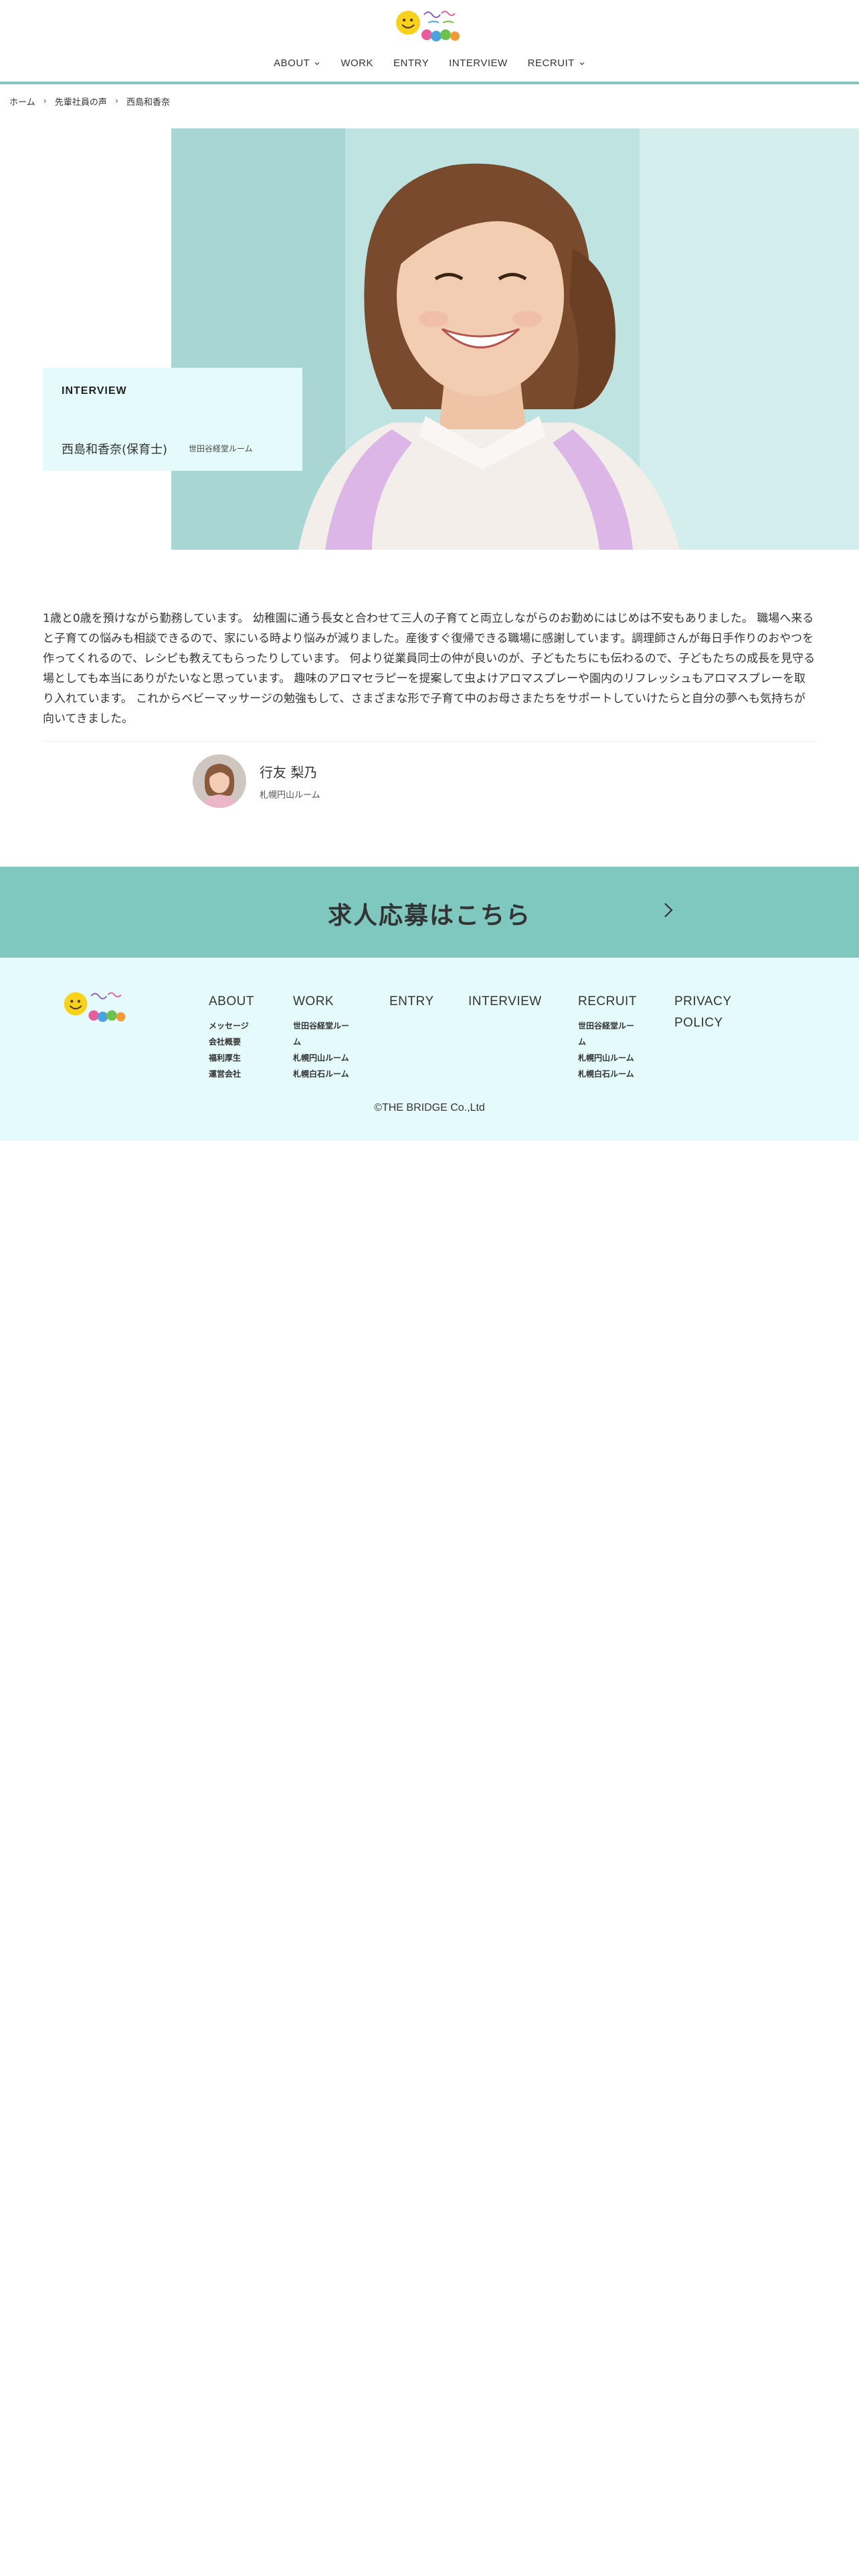 The image size is (859, 2576). I want to click on footer-col-privacy: PRIVACY POLICY, so click(711, 1012).